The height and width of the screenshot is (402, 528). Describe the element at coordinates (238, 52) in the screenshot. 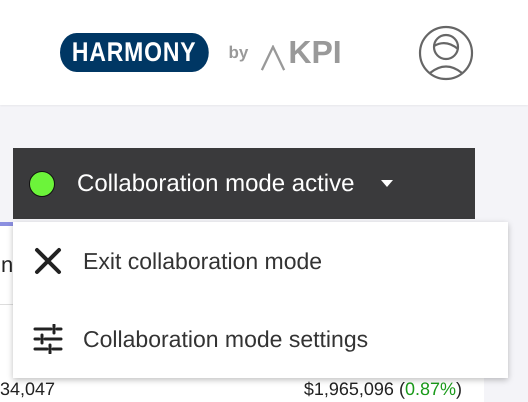

I see `by-text: by` at that location.